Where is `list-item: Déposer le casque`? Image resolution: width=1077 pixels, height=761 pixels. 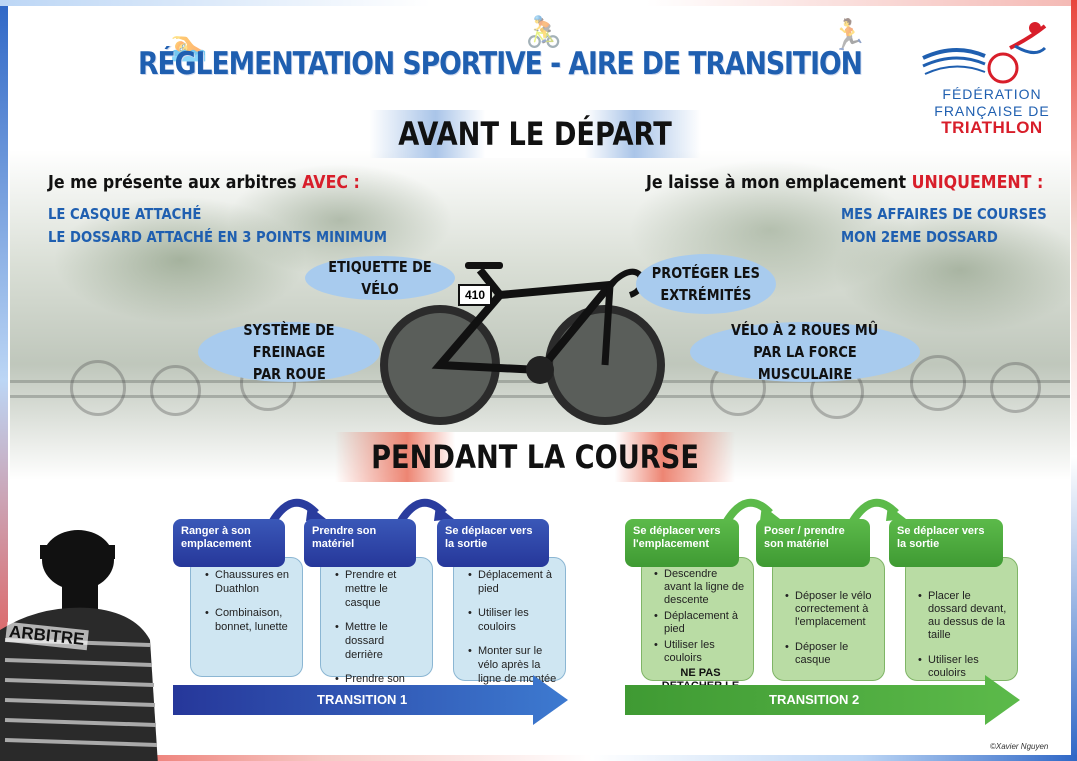 list-item: Déposer le casque is located at coordinates (831, 654).